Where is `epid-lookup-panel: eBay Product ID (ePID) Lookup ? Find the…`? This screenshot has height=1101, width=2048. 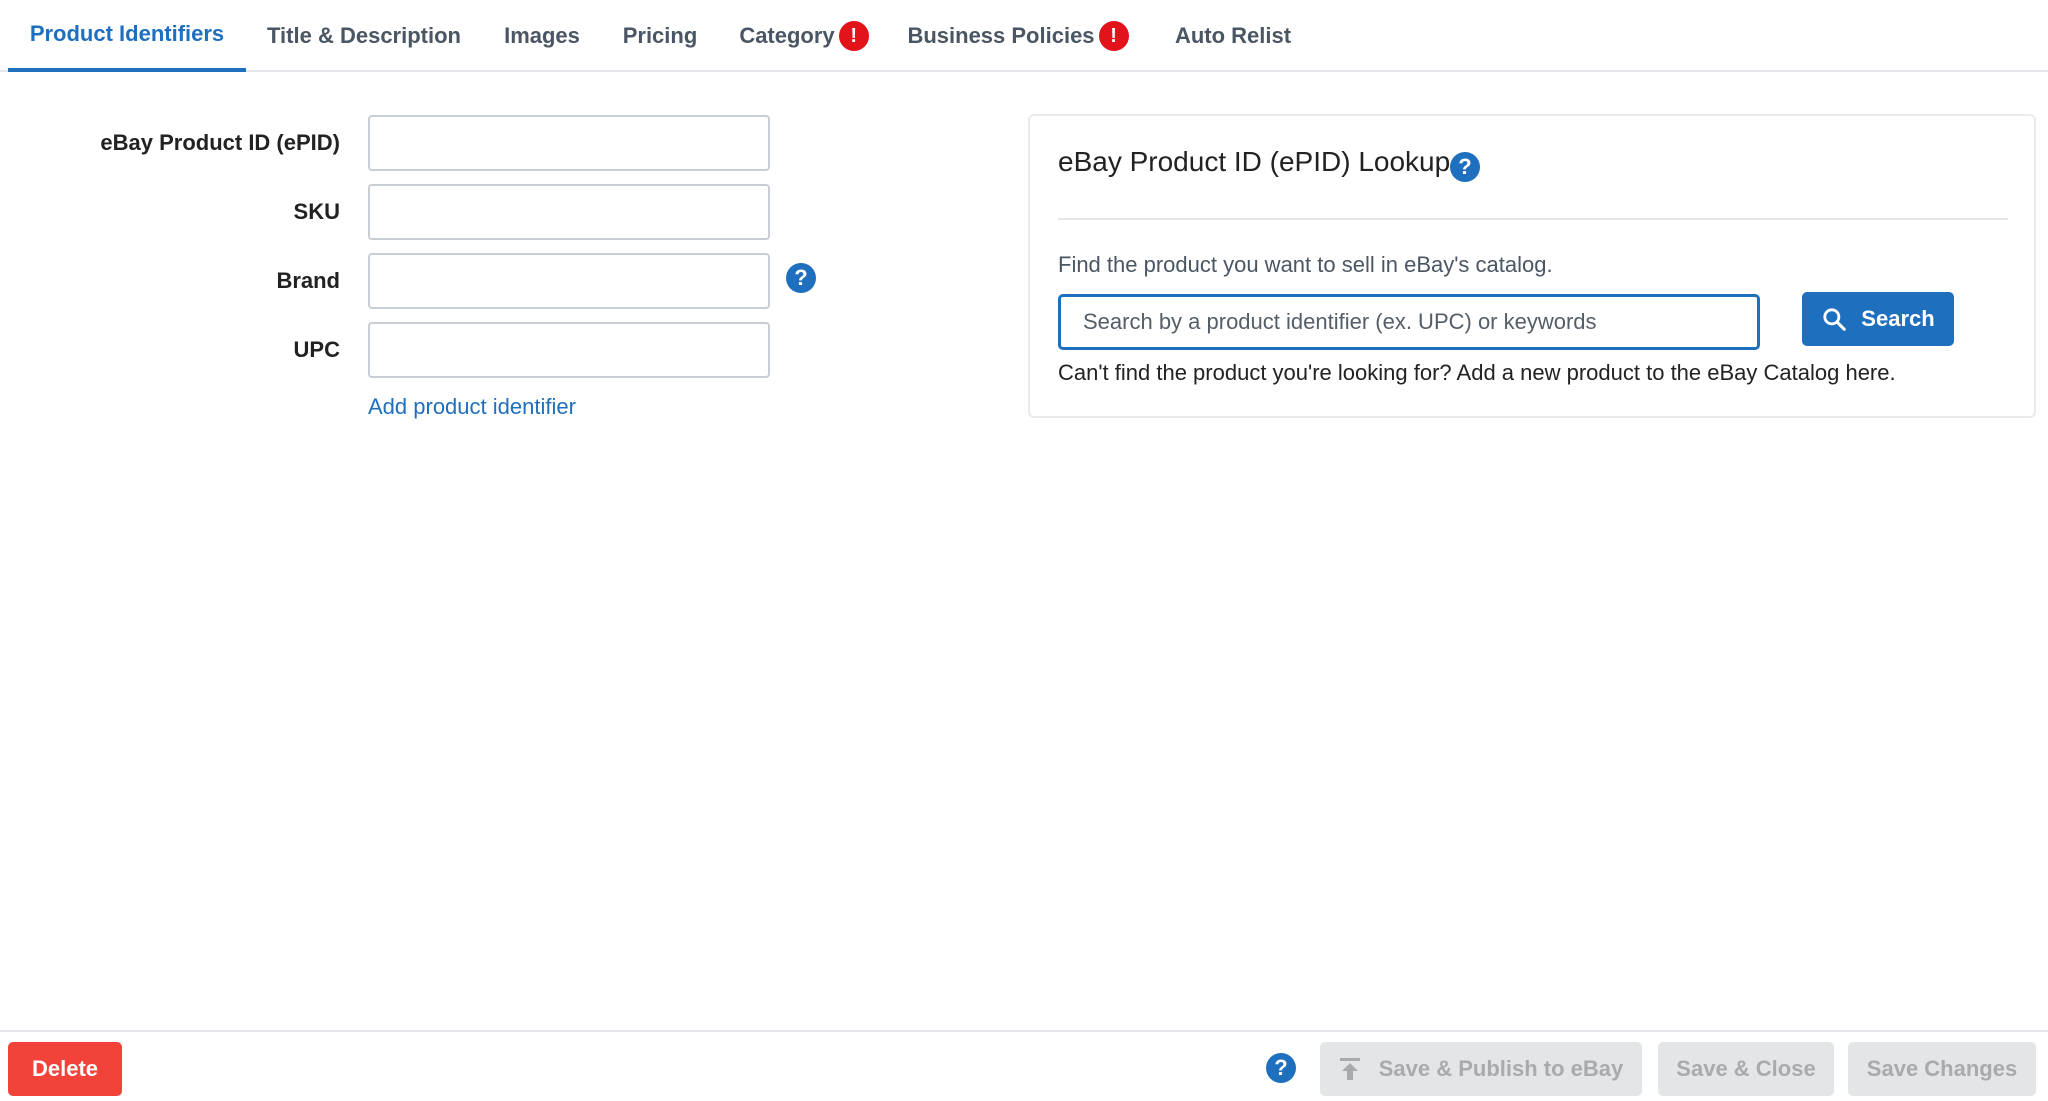
epid-lookup-panel: eBay Product ID (ePID) Lookup ? Find the… is located at coordinates (1532, 266).